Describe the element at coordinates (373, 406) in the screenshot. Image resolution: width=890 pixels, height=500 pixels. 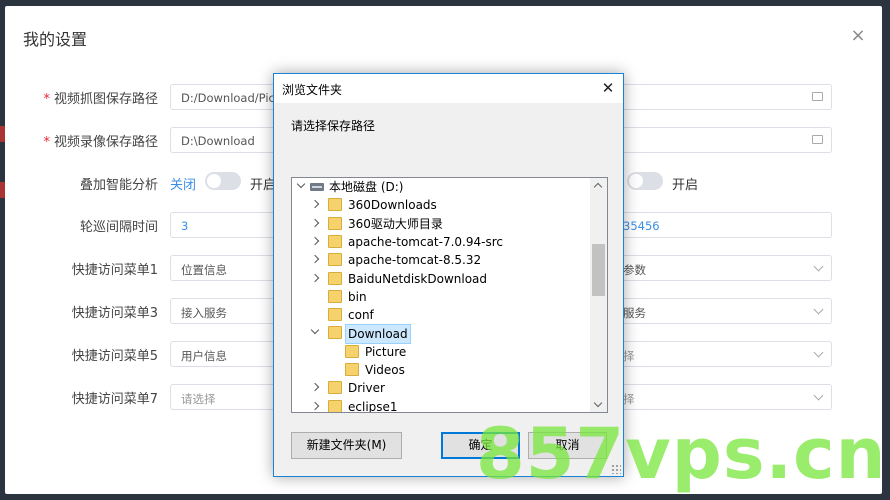
I see `tree-item-label: eclipse1` at that location.